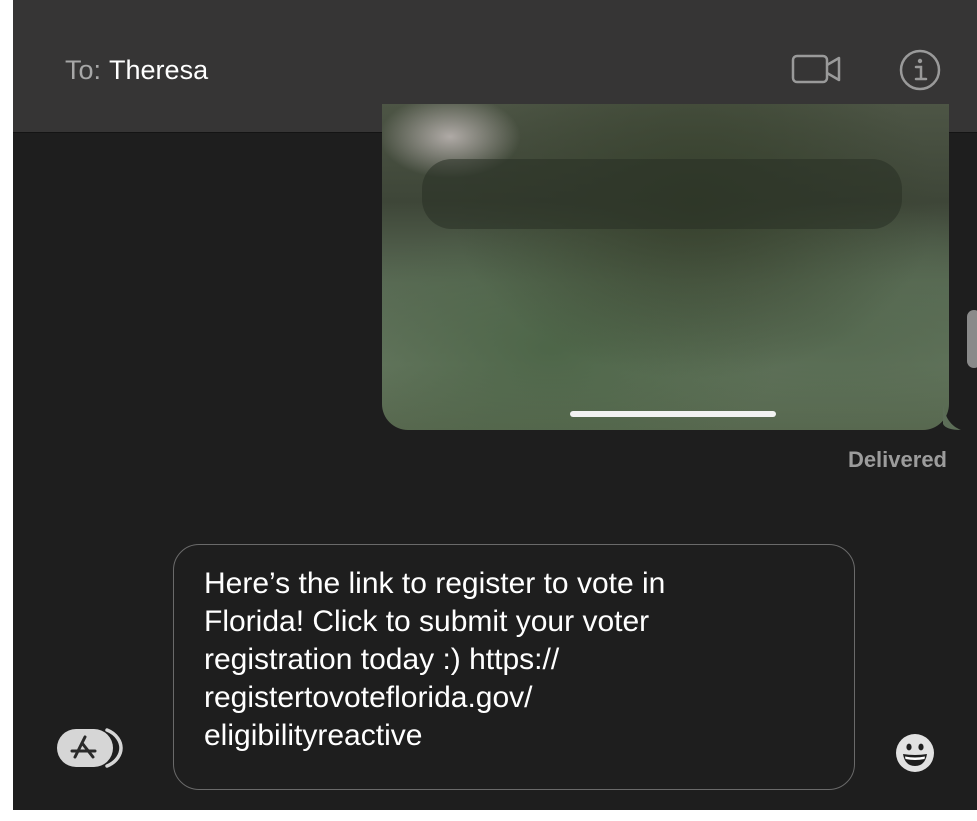 The image size is (977, 821). What do you see at coordinates (662, 194) in the screenshot?
I see `image-content` at bounding box center [662, 194].